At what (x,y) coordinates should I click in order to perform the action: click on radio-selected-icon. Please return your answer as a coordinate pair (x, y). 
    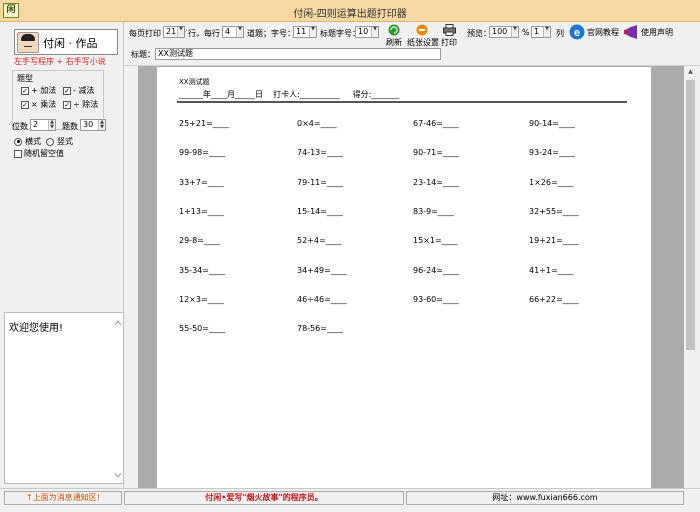
    Looking at the image, I should click on (18, 141).